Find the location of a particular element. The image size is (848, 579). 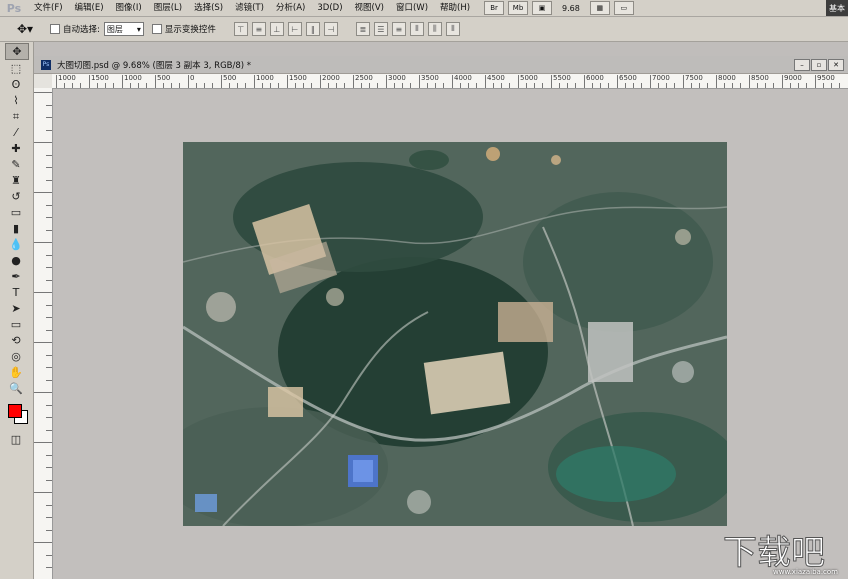

align-vcenter-icon: ≡ is located at coordinates (258, 29).